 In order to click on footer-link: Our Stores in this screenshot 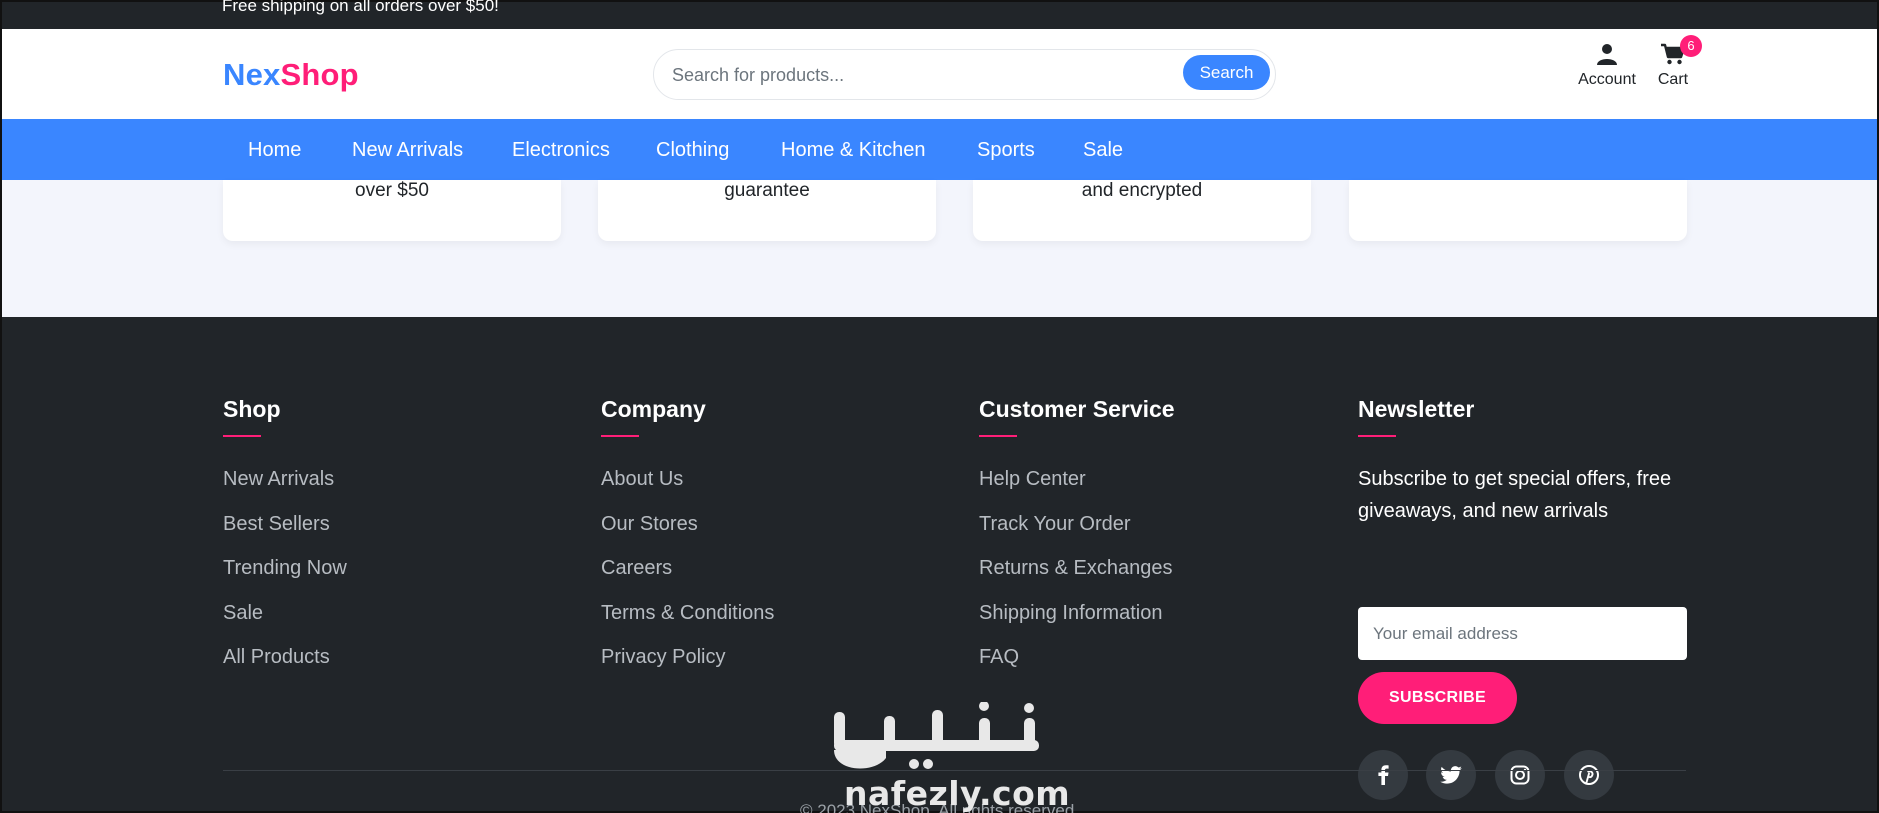, I will do `click(649, 524)`.